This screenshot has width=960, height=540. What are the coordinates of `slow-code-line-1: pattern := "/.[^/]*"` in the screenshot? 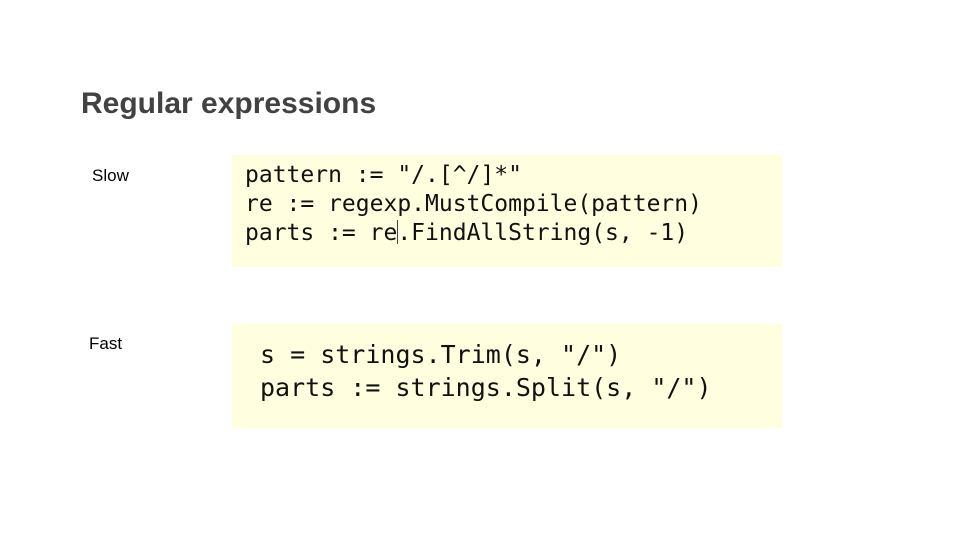 It's located at (383, 175).